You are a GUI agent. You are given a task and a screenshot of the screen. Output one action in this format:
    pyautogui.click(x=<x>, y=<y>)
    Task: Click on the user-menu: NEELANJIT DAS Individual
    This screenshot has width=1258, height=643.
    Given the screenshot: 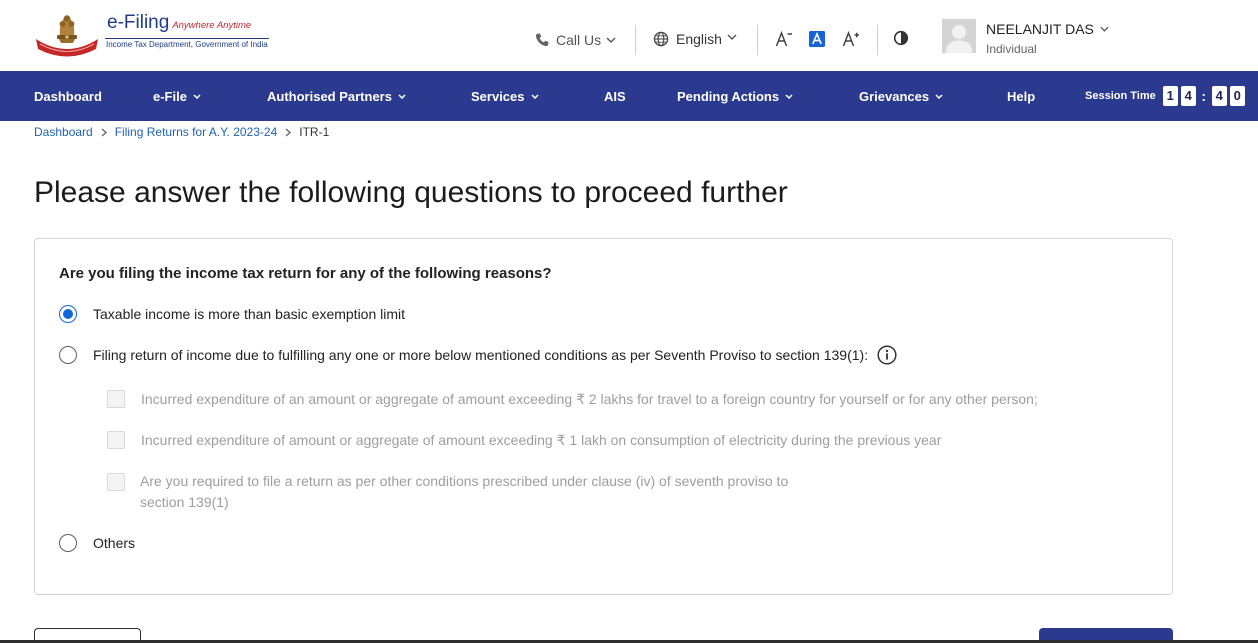 What is the action you would take?
    pyautogui.click(x=1027, y=39)
    